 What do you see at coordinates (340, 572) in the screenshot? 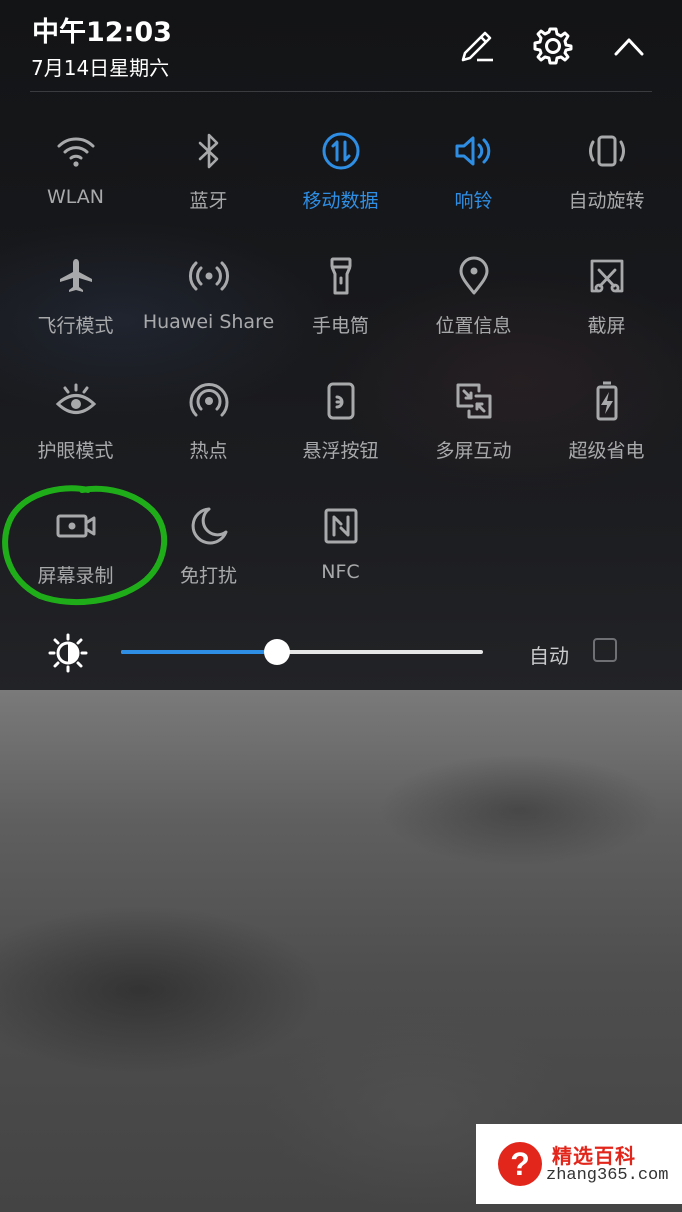
I see `tile-label: NFC` at bounding box center [340, 572].